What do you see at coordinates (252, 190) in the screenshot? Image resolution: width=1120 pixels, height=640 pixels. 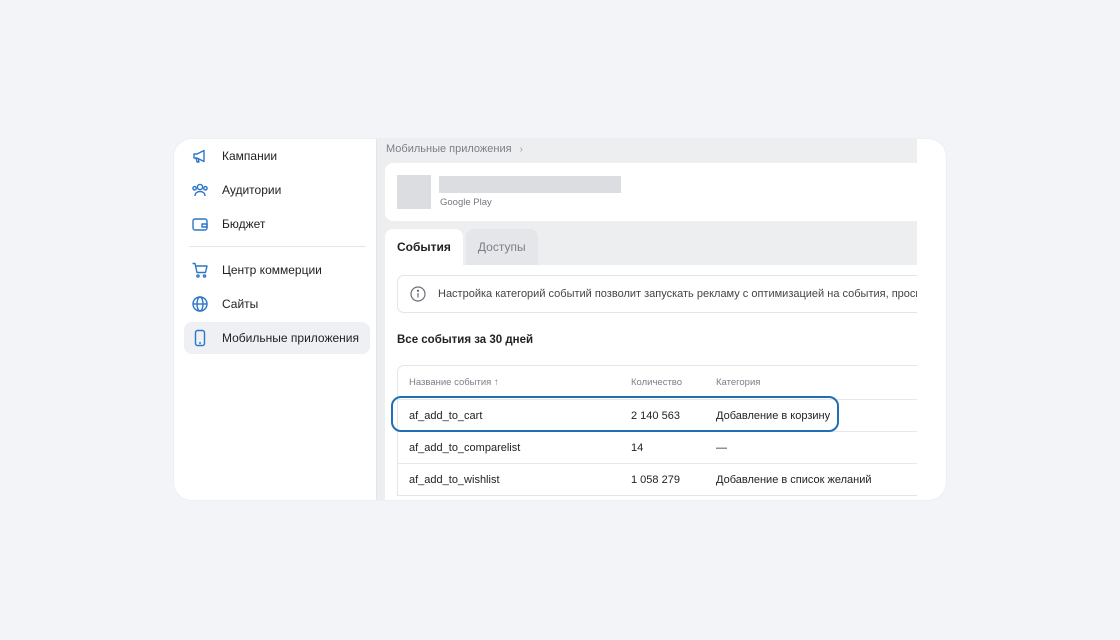 I see `sidebar-item-label: Аудитории` at bounding box center [252, 190].